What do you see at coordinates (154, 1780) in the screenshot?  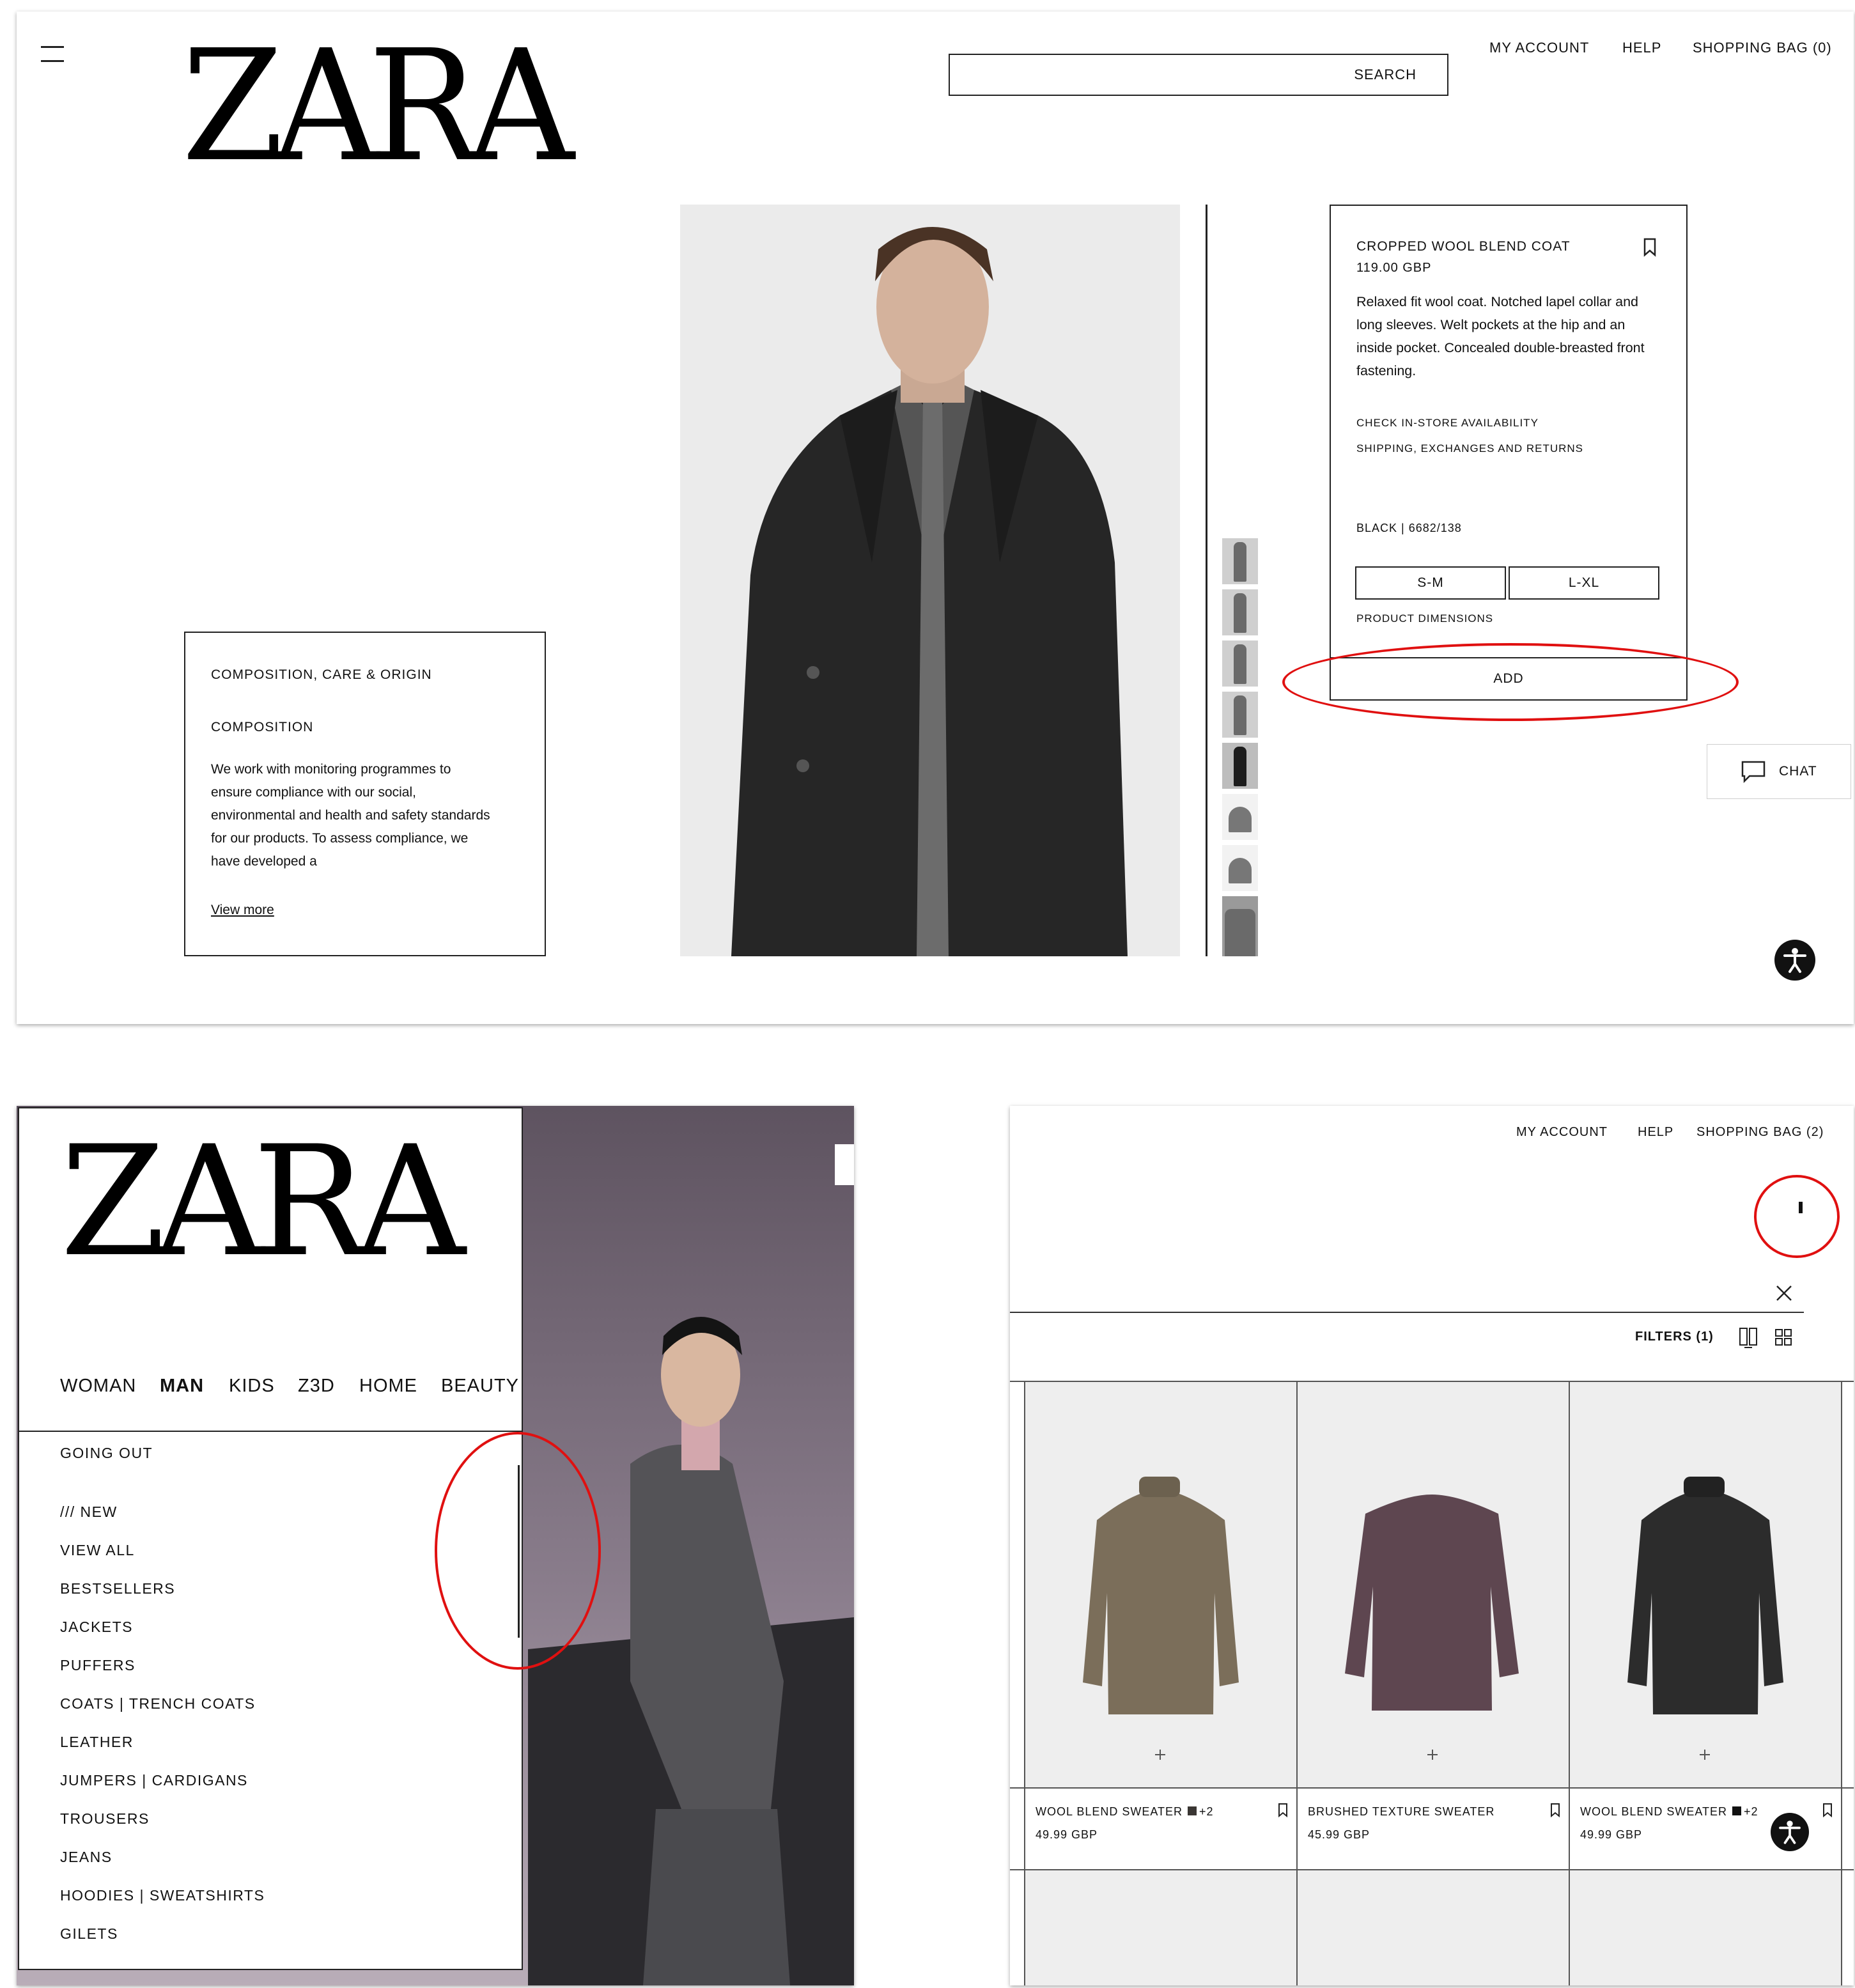 I see `menu-item-jumpers-cardigans: JUMPERS | CARDIGANS` at bounding box center [154, 1780].